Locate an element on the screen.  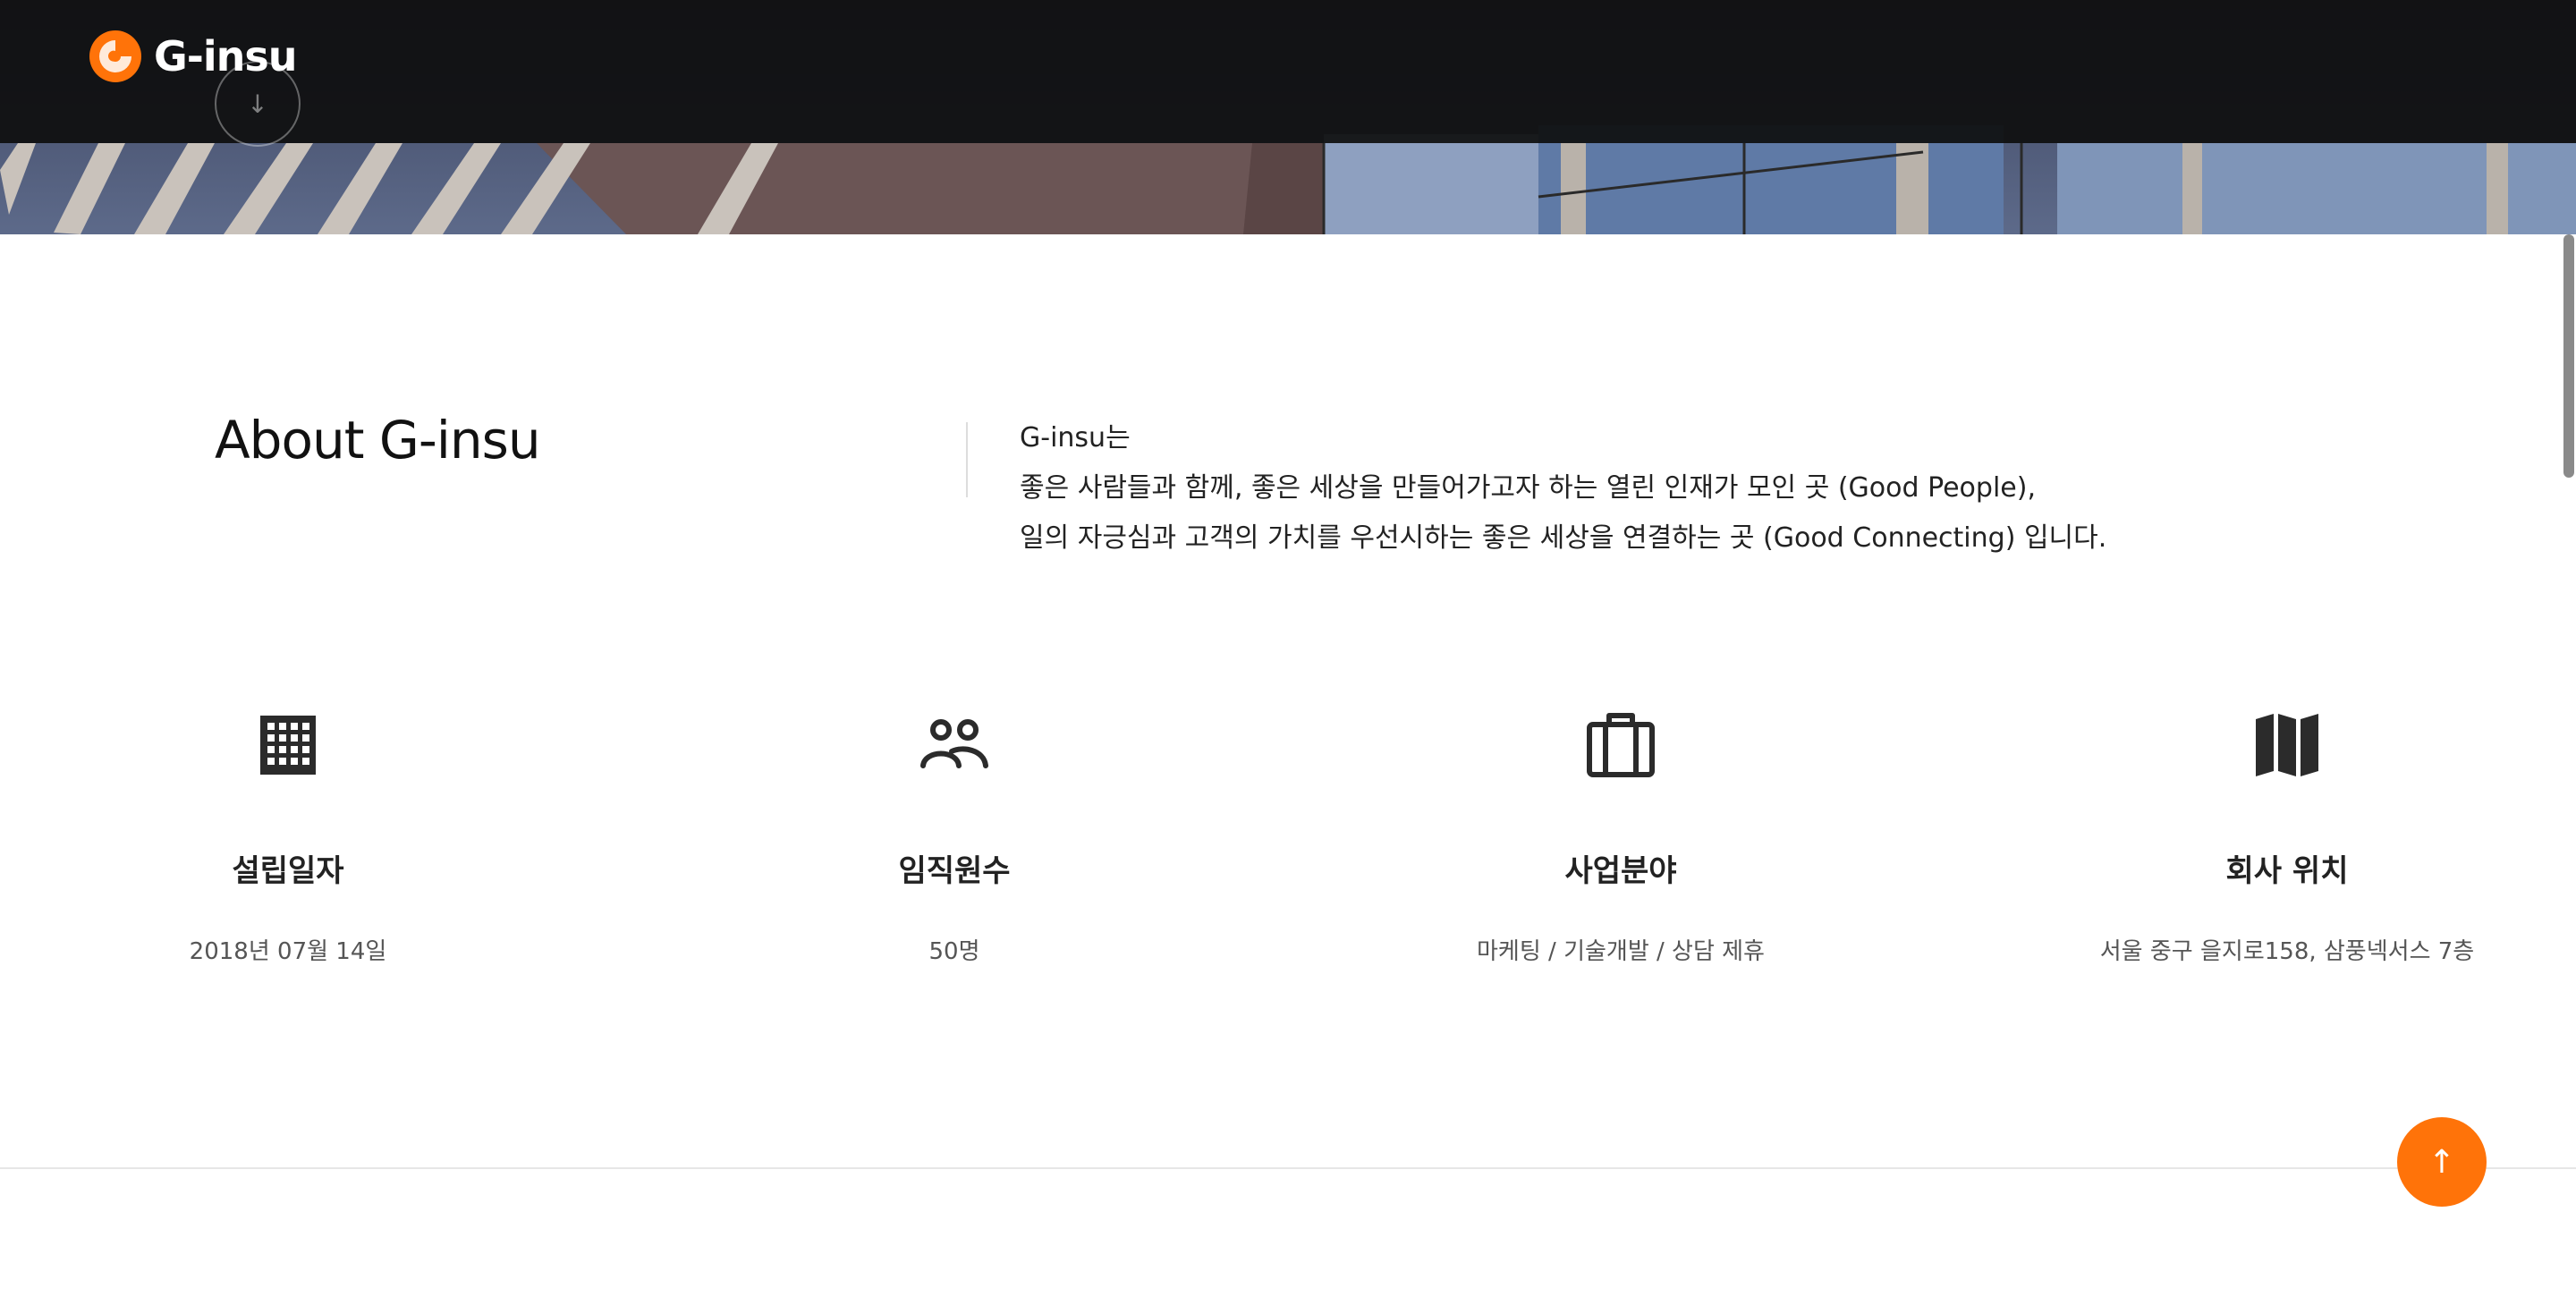
map-icon is located at coordinates (2287, 745).